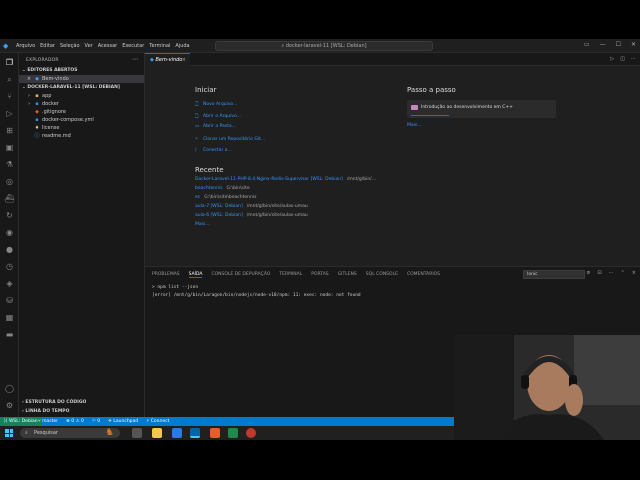  Describe the element at coordinates (182, 46) in the screenshot. I see `menu-ajuda: Ajuda` at that location.